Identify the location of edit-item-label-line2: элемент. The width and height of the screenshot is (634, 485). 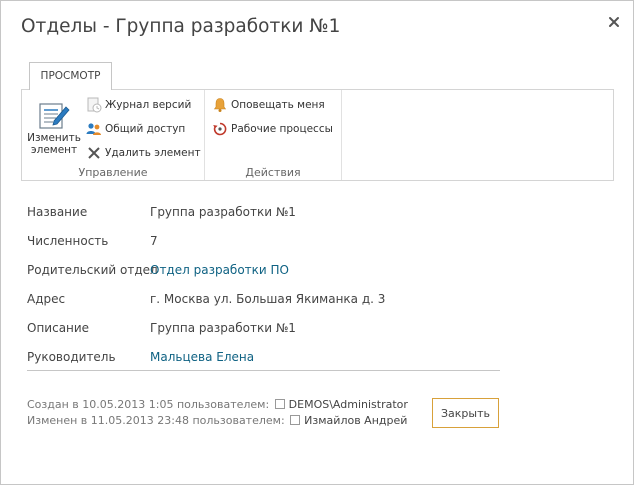
(54, 150).